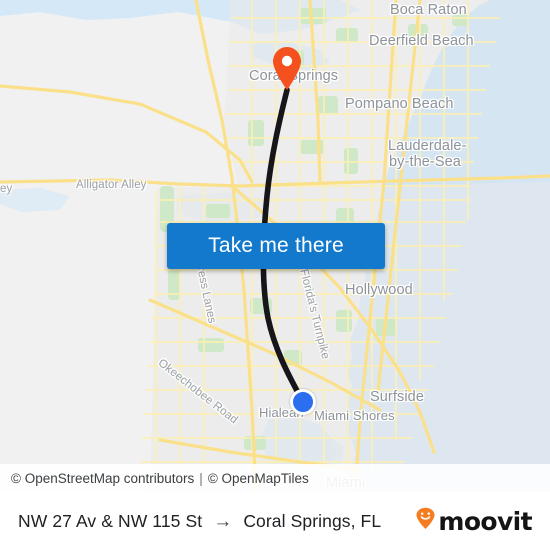 This screenshot has height=550, width=550. Describe the element at coordinates (258, 478) in the screenshot. I see `attribution-maptiles: © OpenMapTiles` at that location.